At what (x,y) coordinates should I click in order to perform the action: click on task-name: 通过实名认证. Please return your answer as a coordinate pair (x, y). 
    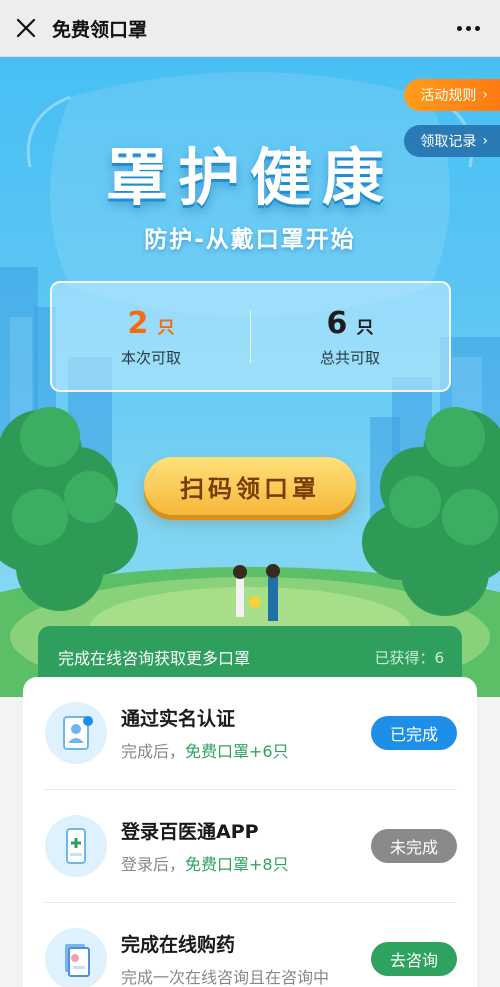
    Looking at the image, I should click on (178, 719).